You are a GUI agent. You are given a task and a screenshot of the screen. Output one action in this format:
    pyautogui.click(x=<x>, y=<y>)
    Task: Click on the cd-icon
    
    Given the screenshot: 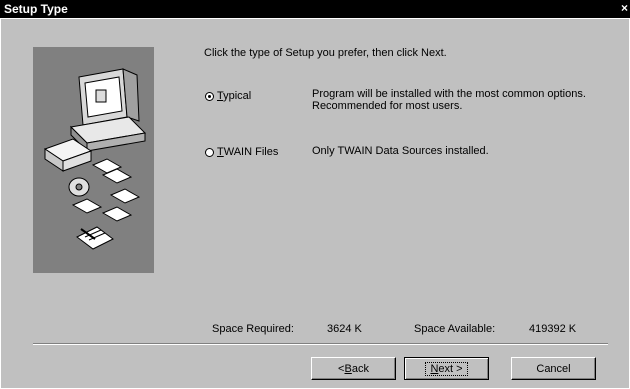 What is the action you would take?
    pyautogui.click(x=79, y=187)
    